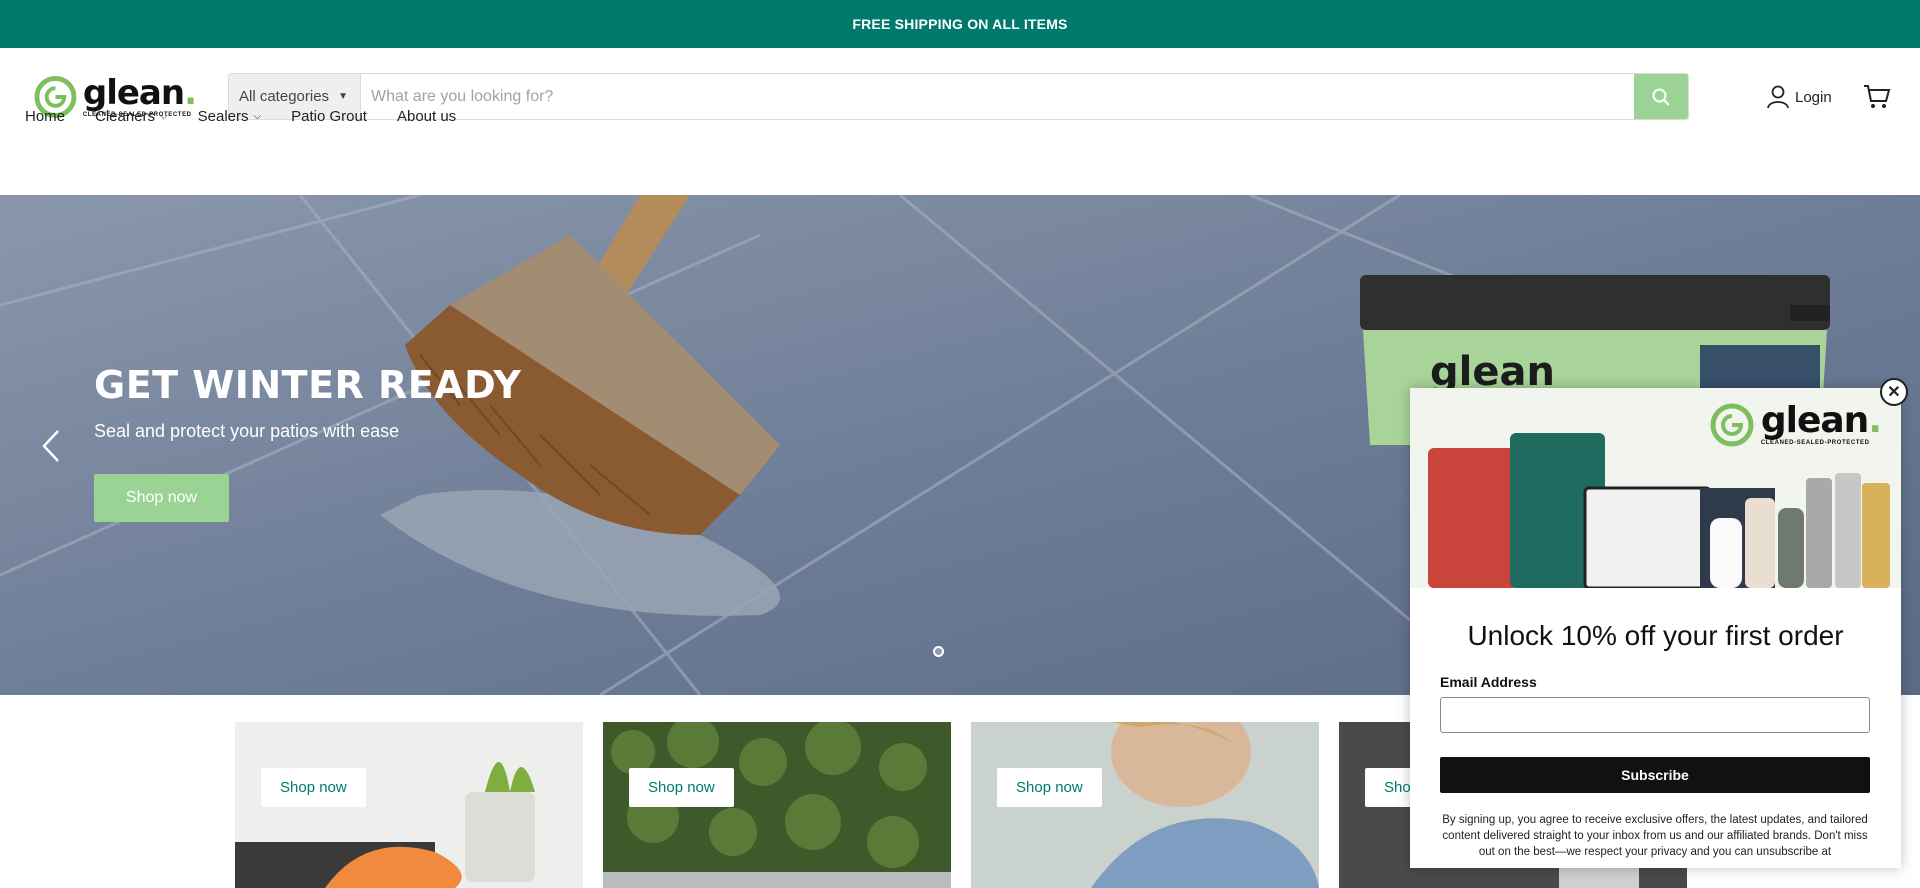  Describe the element at coordinates (1815, 443) in the screenshot. I see `popup-logo-tagline: CLEANED-SEALED-PROTECTED` at that location.